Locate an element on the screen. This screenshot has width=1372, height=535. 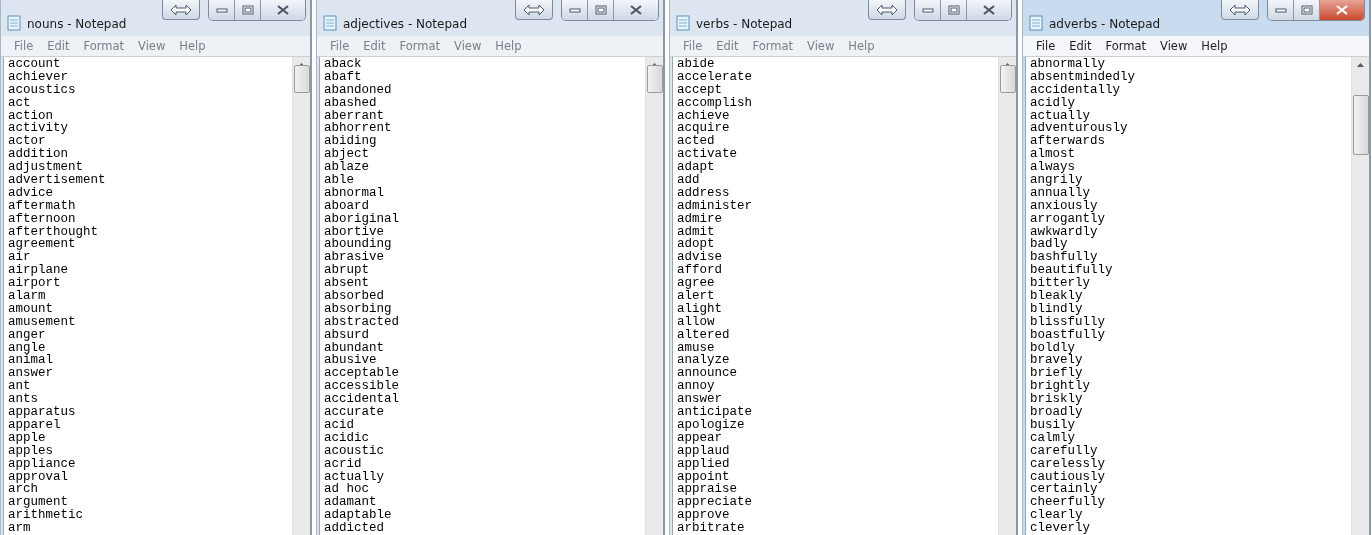
text-line: apparatus is located at coordinates (42, 412).